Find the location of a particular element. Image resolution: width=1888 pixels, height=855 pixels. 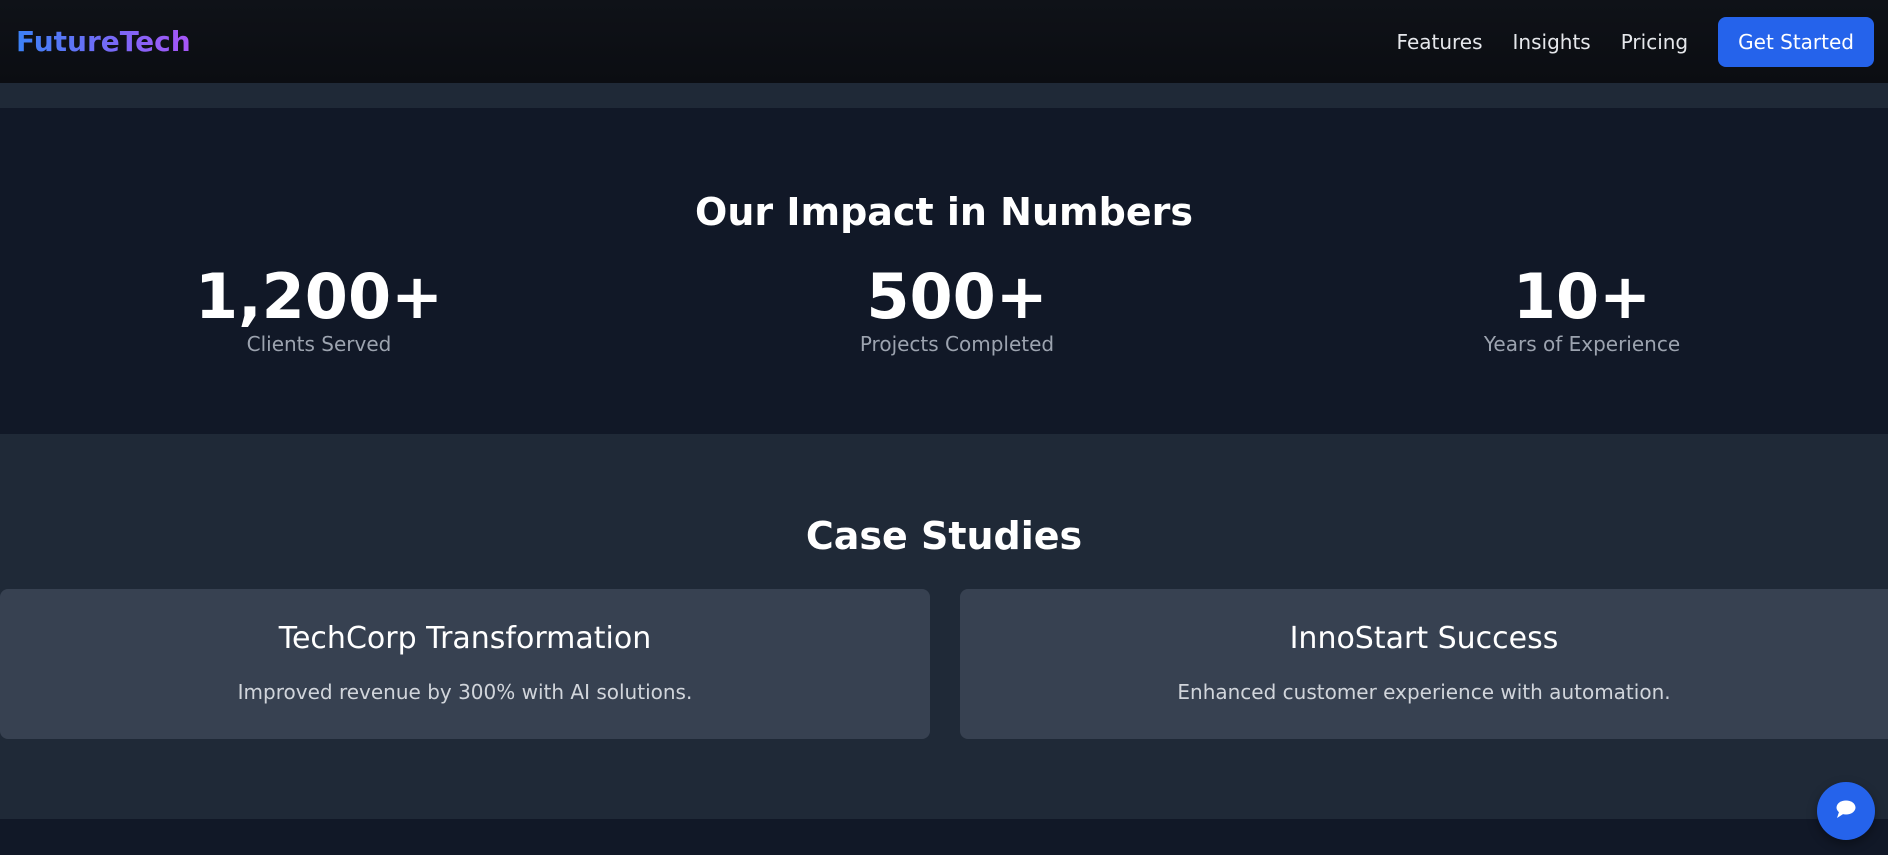

stat-value: 500+ is located at coordinates (957, 296).